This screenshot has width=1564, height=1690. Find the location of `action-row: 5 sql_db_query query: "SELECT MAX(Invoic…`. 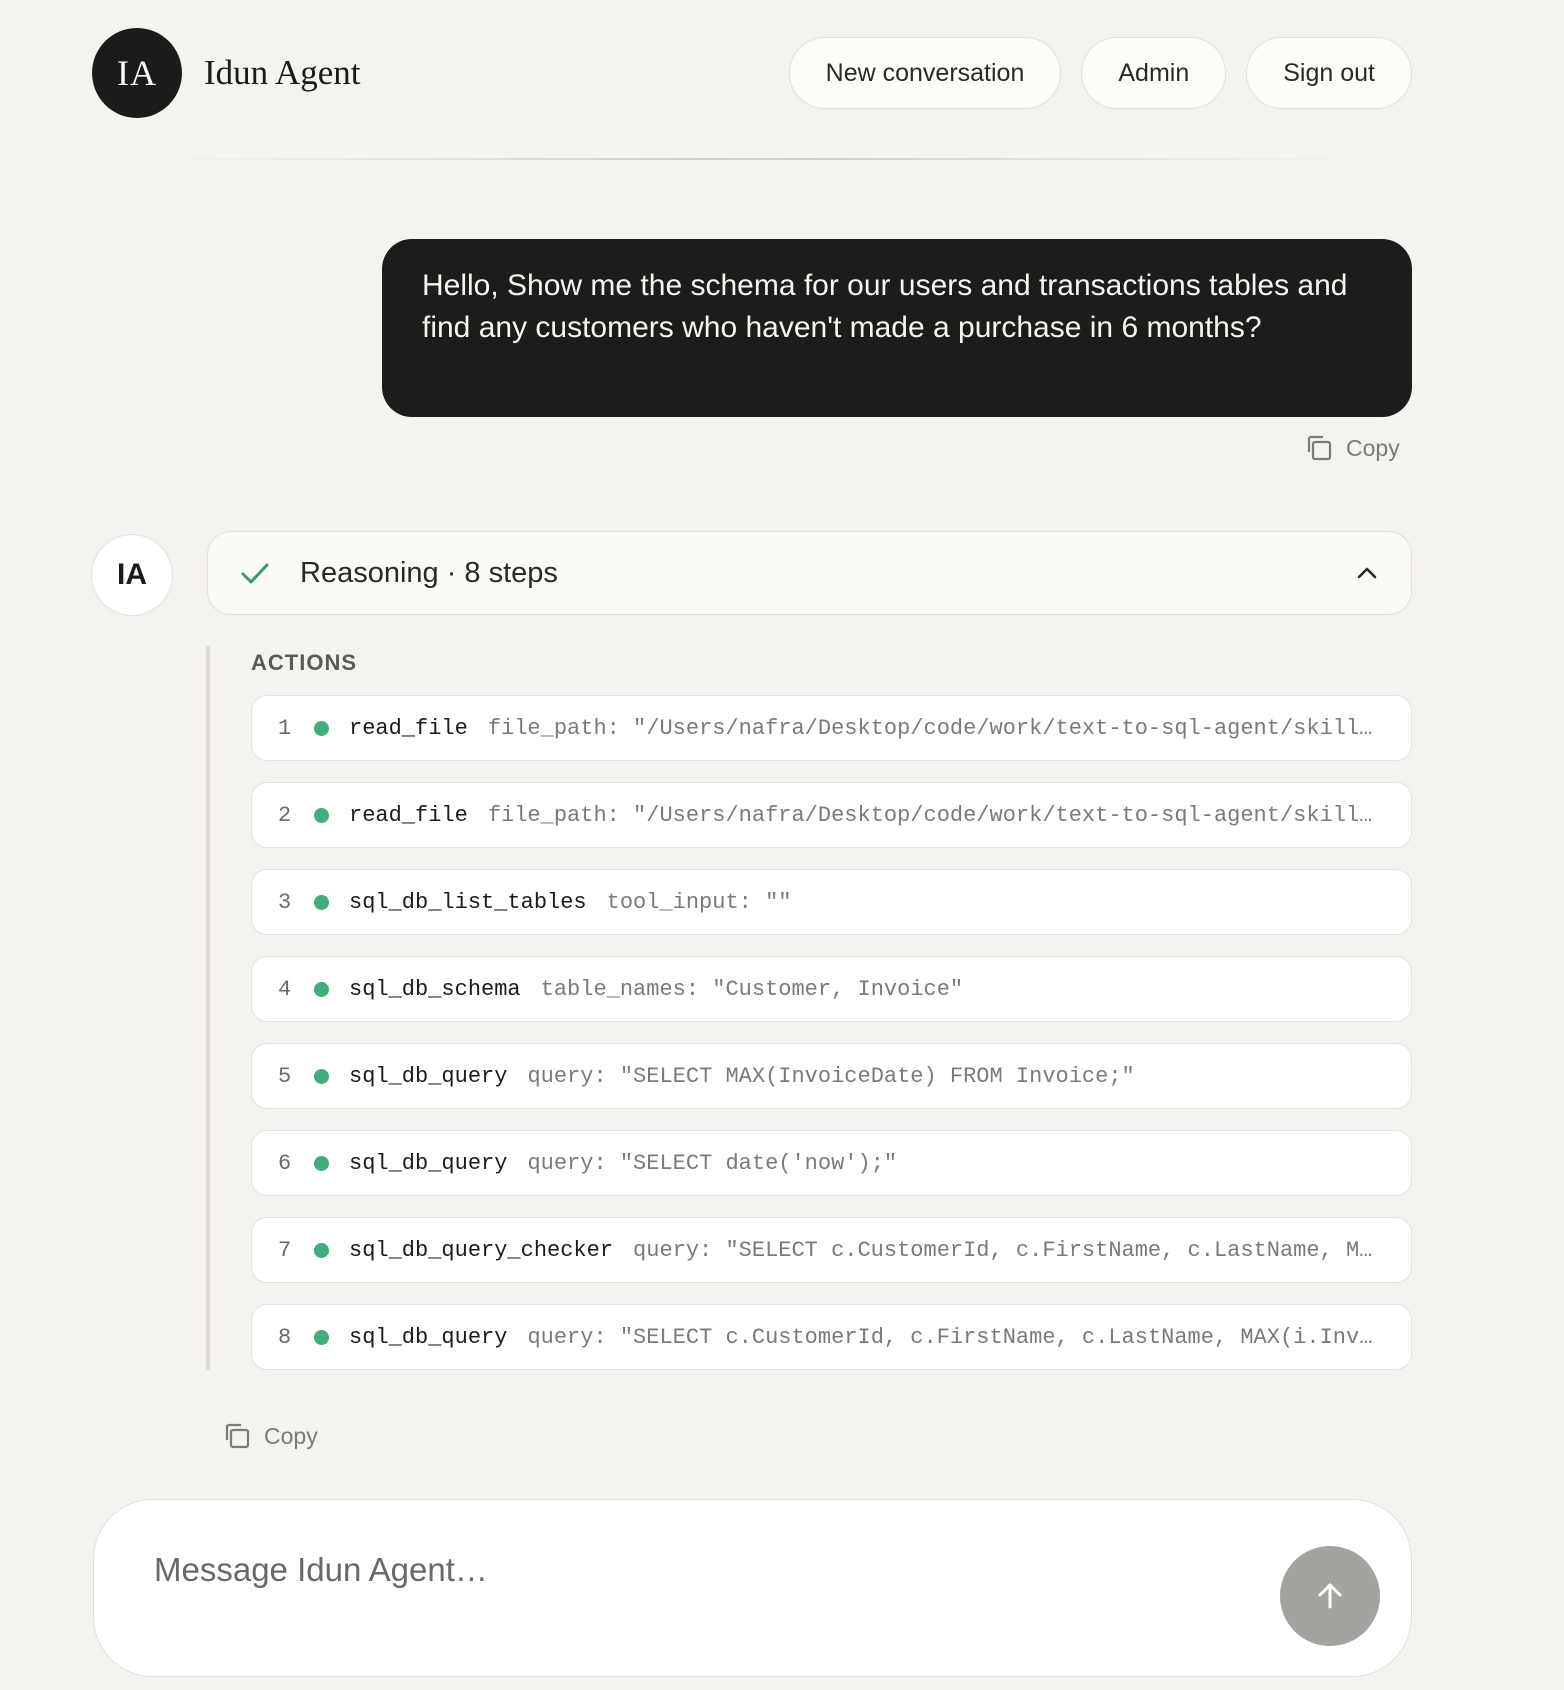

action-row: 5 sql_db_query query: "SELECT MAX(Invoic… is located at coordinates (831, 1076).